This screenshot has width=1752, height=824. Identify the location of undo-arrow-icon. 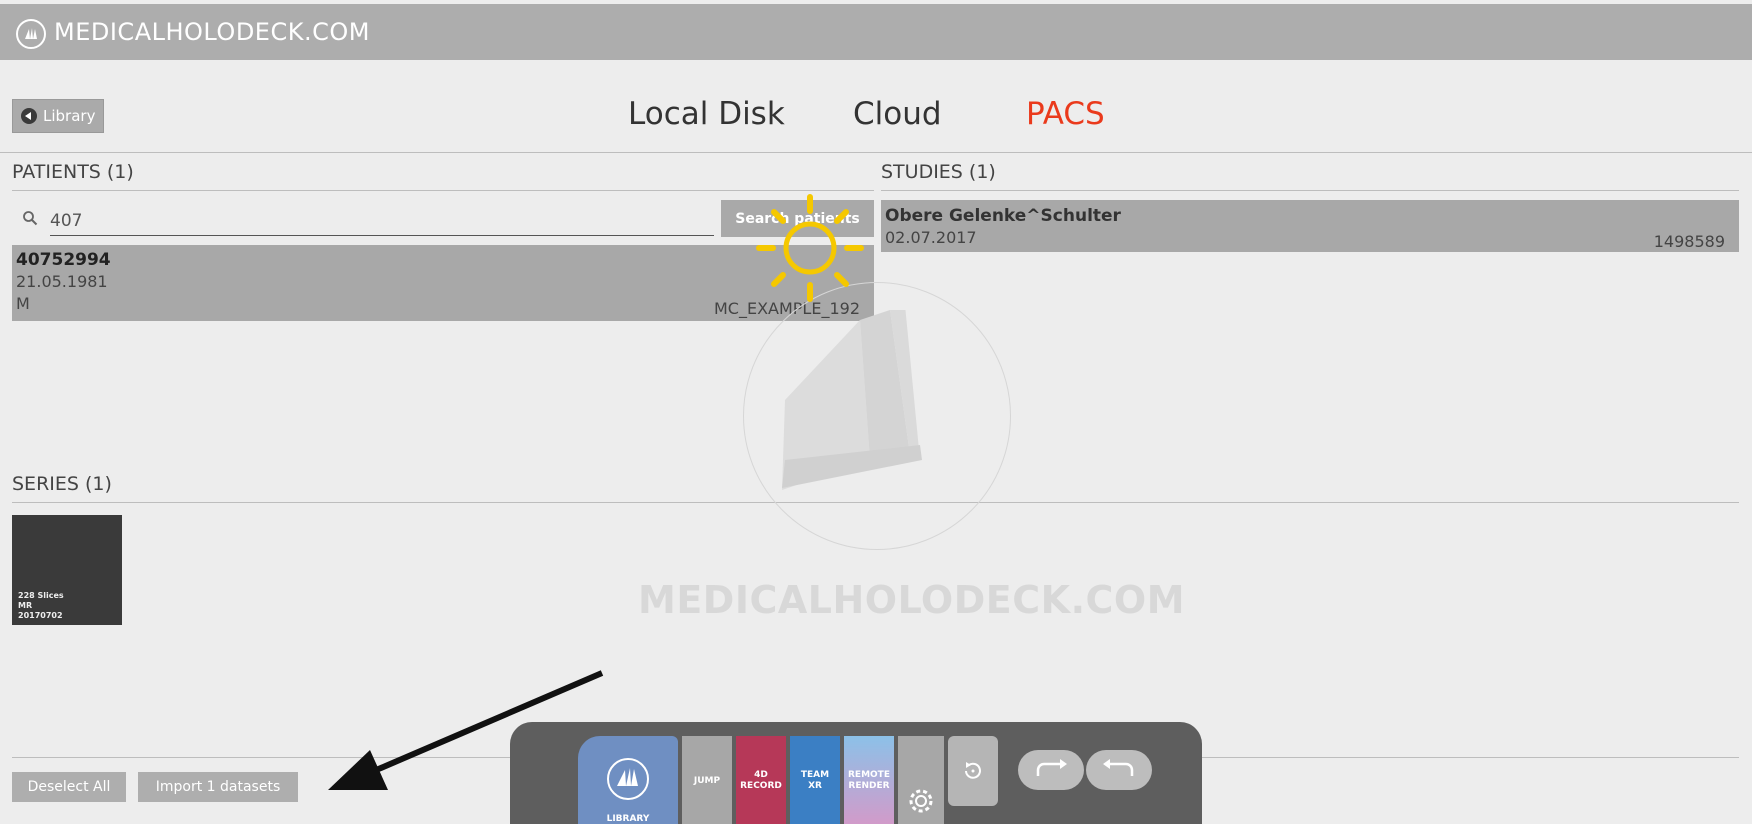
(1118, 767).